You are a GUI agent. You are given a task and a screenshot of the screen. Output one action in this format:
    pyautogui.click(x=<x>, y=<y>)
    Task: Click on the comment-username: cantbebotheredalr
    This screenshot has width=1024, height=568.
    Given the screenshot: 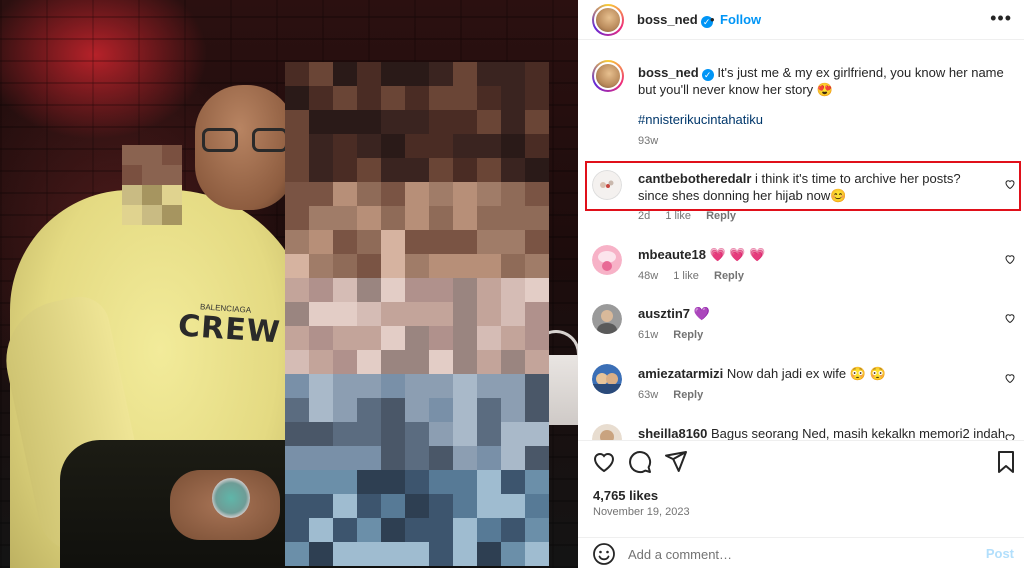 What is the action you would take?
    pyautogui.click(x=694, y=178)
    